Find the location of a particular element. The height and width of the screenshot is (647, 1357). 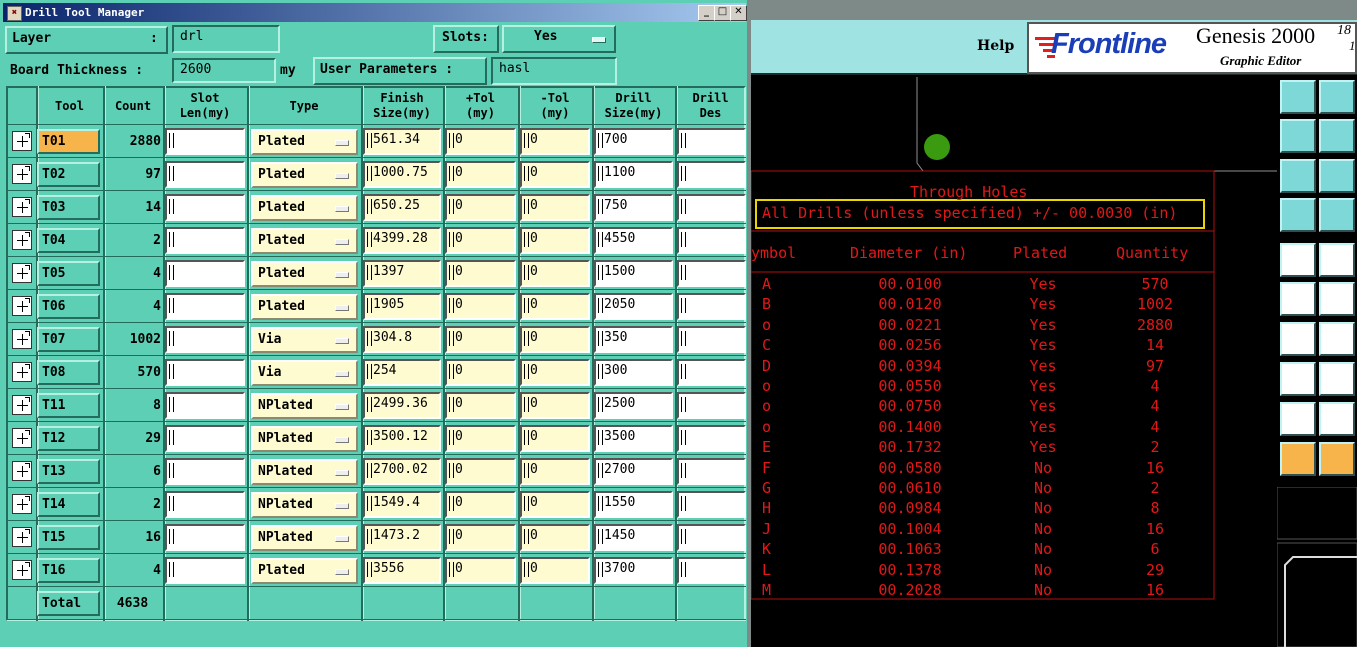

minimize-icon: _ is located at coordinates (706, 13).